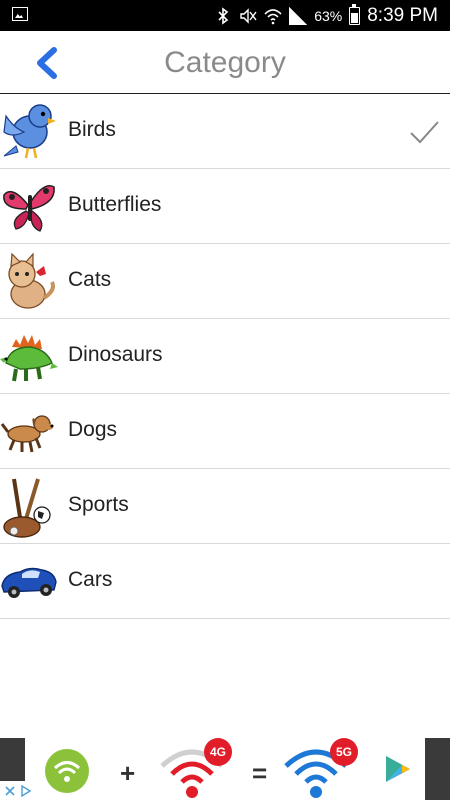  What do you see at coordinates (225, 131) in the screenshot?
I see `list-item-birds: Birds` at bounding box center [225, 131].